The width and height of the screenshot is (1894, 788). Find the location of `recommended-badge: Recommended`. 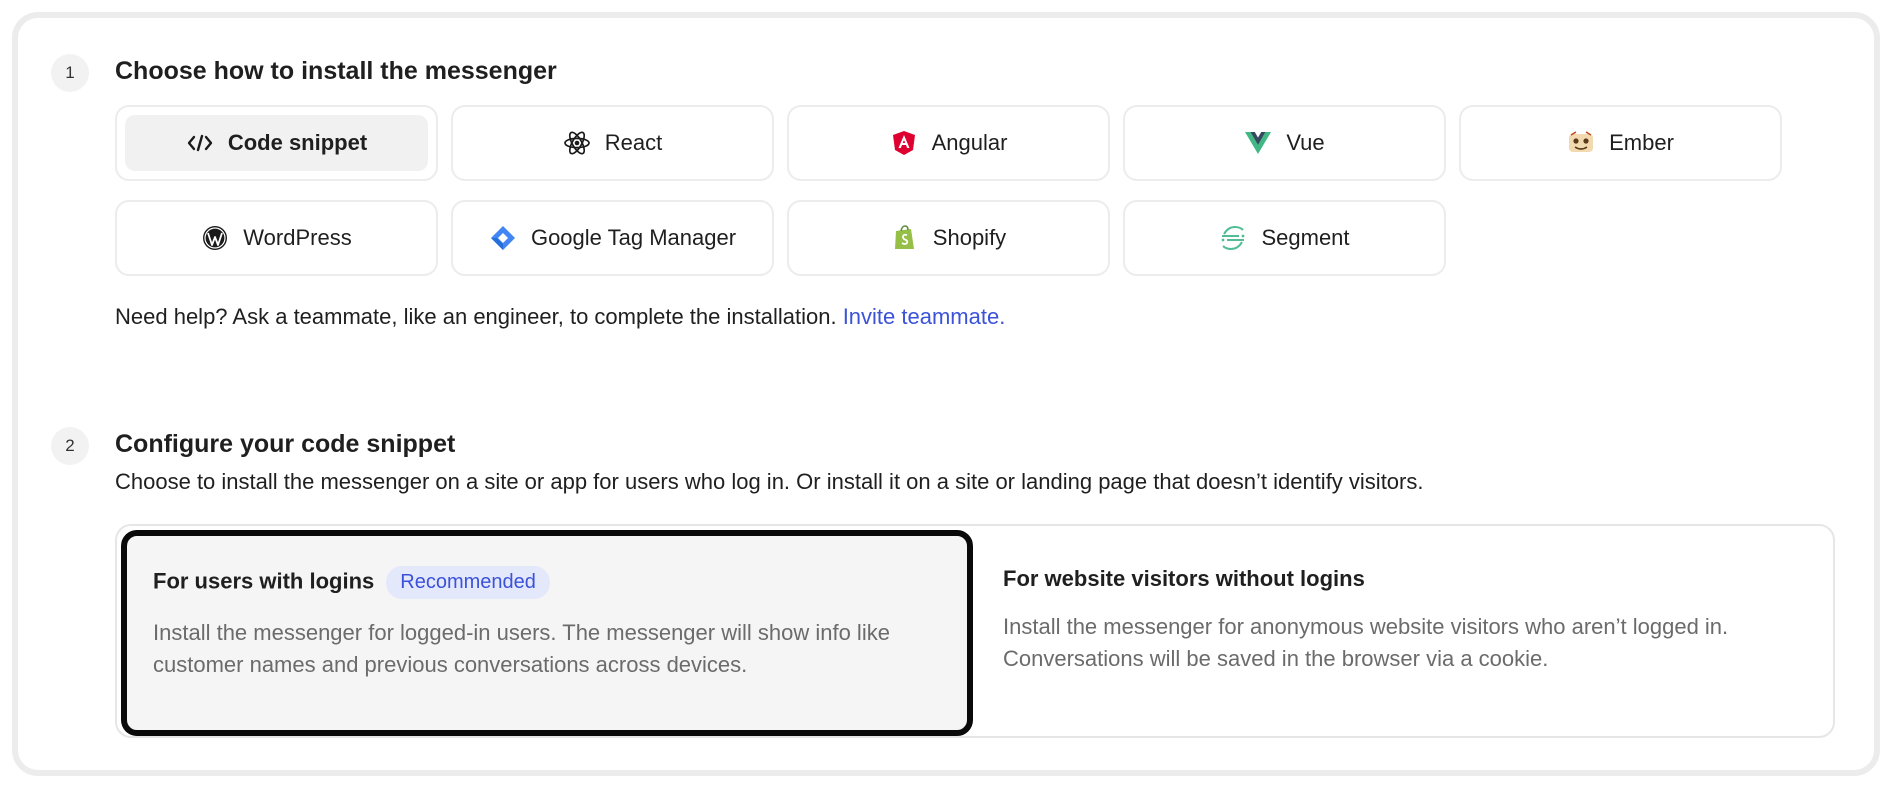

recommended-badge: Recommended is located at coordinates (468, 582).